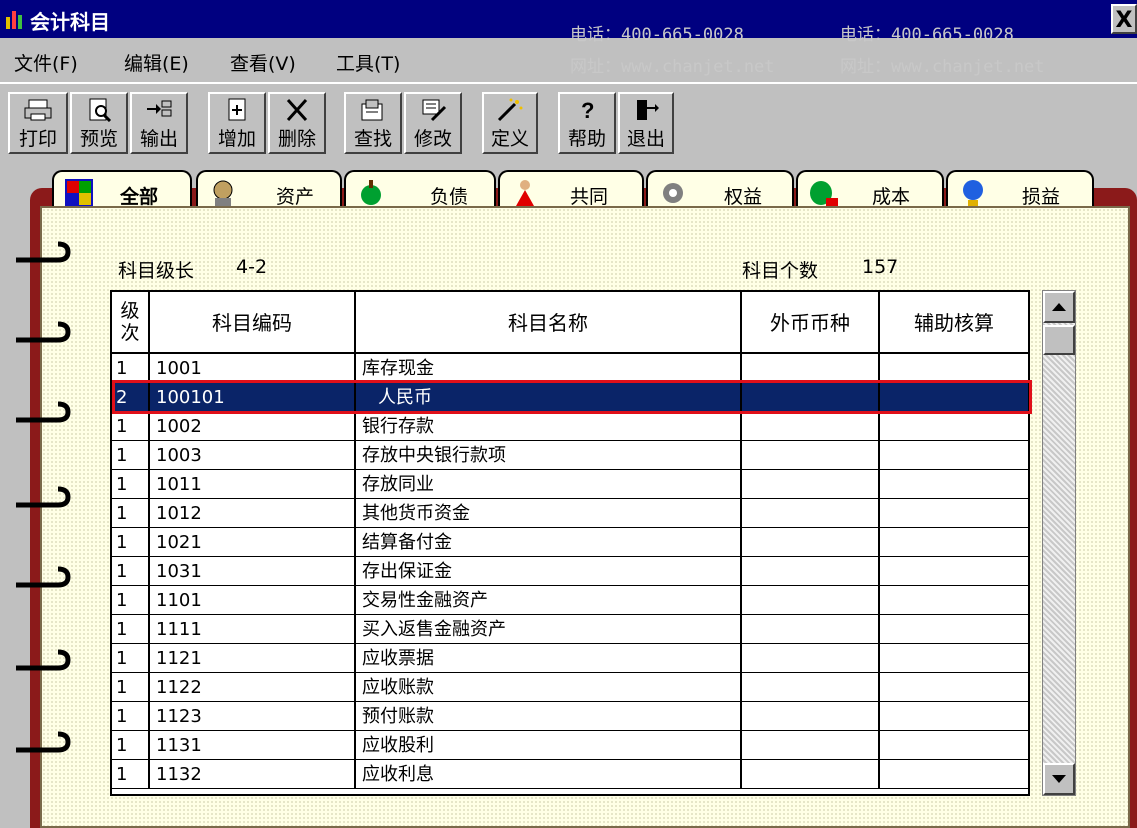 The image size is (1137, 828). I want to click on header-currency: 外币币种, so click(811, 323).